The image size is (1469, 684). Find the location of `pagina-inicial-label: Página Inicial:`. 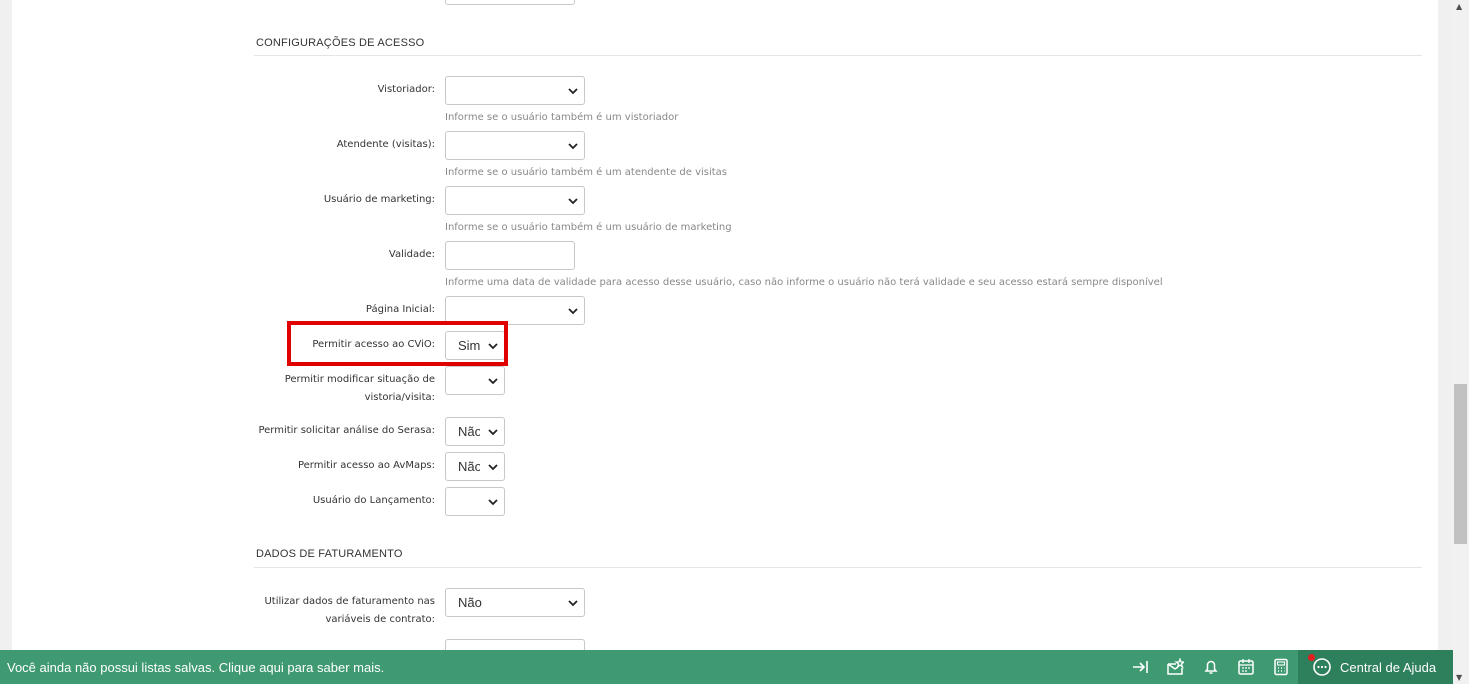

pagina-inicial-label: Página Inicial: is located at coordinates (400, 309).